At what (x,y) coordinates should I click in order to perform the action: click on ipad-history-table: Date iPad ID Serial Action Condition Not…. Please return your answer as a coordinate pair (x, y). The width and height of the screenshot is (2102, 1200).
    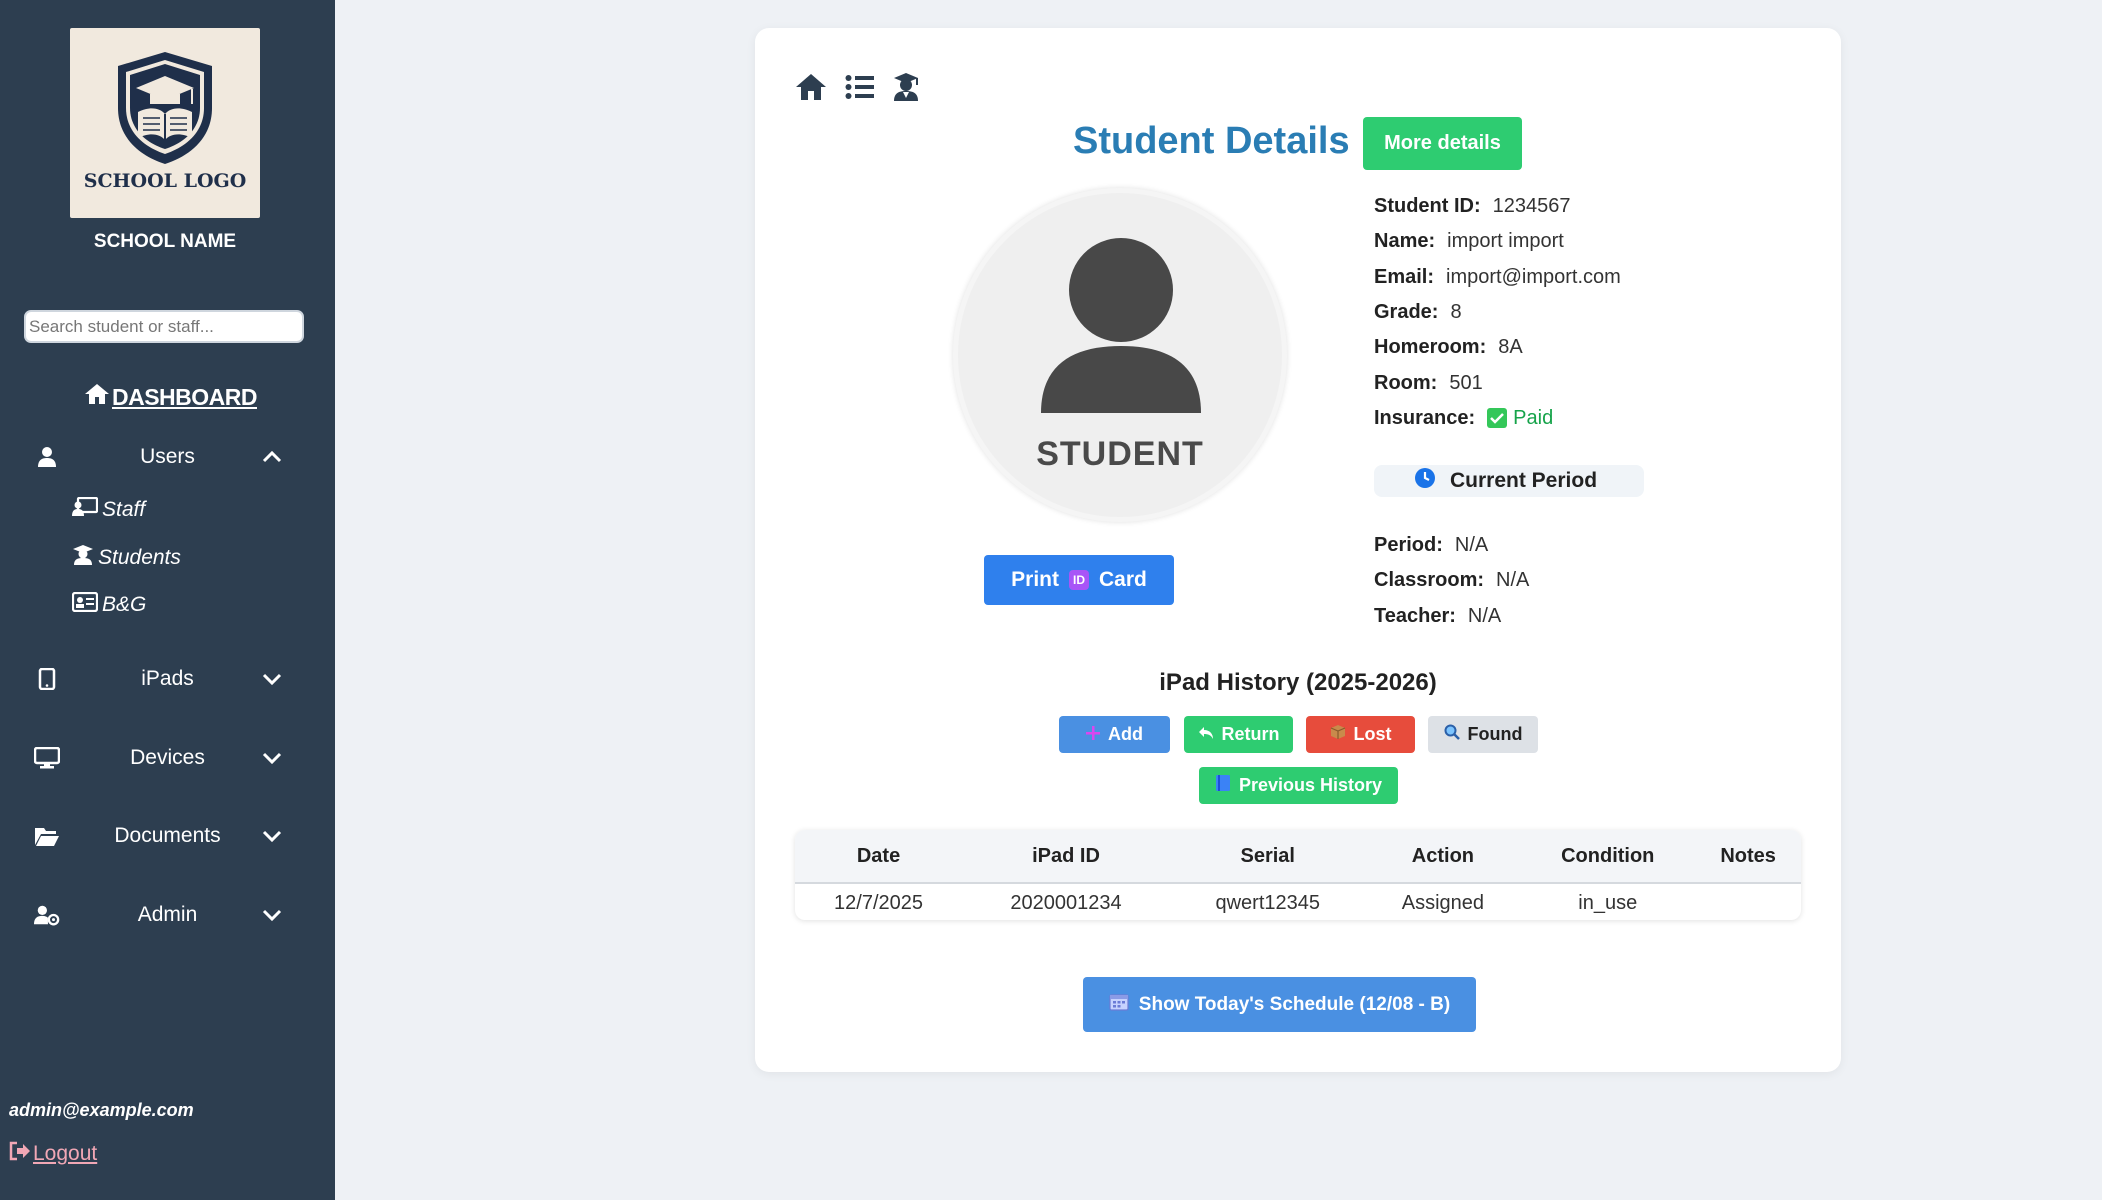
    Looking at the image, I should click on (1298, 875).